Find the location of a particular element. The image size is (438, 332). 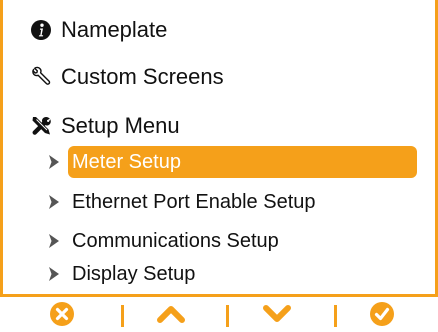

menu-item-label: Nameplate is located at coordinates (114, 29).